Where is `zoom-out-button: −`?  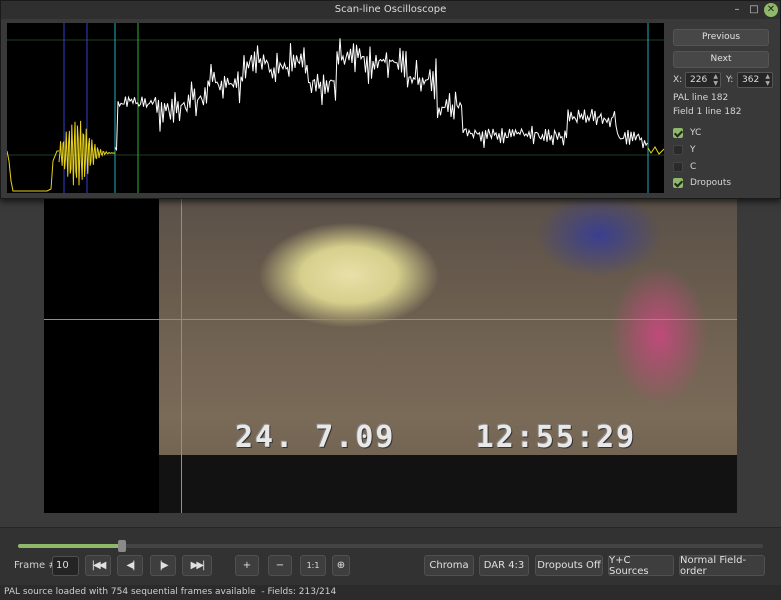
zoom-out-button: − is located at coordinates (280, 565).